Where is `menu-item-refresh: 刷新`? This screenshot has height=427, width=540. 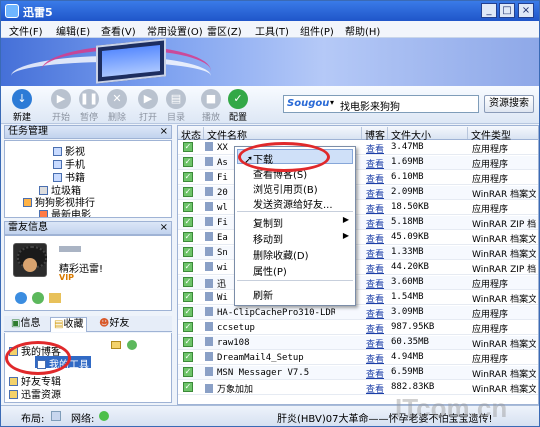 menu-item-refresh: 刷新 is located at coordinates (303, 294).